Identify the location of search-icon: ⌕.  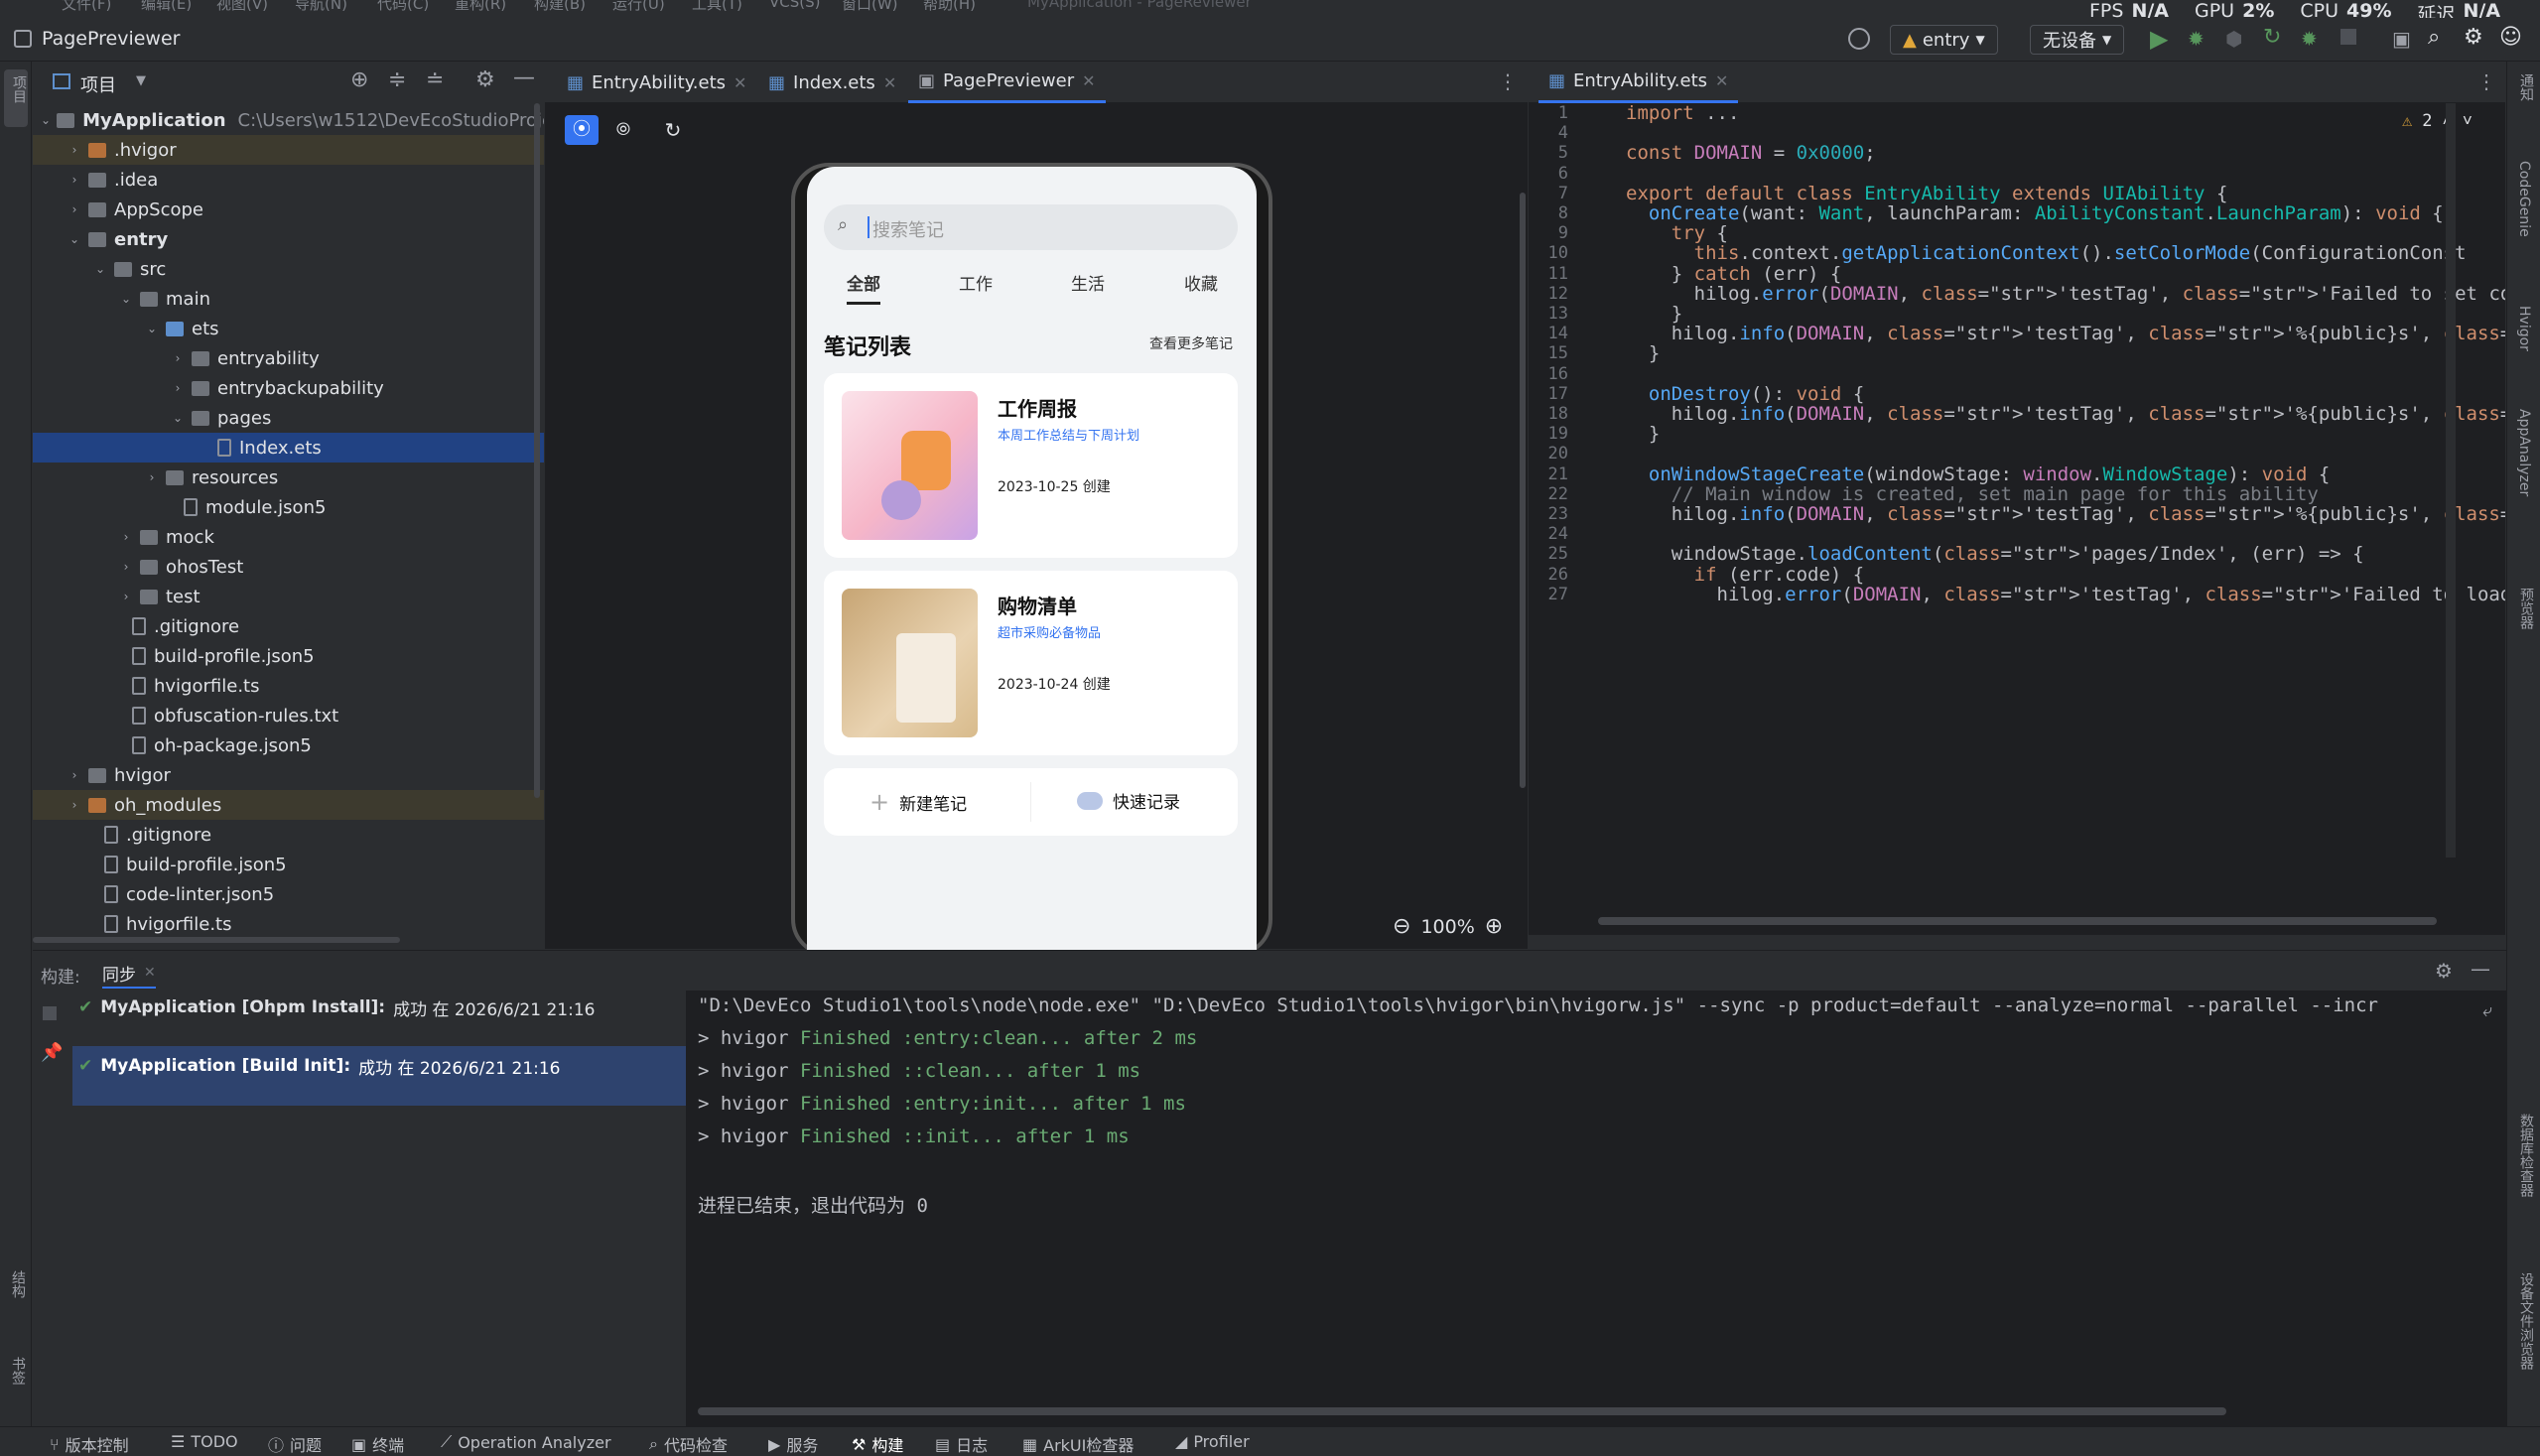
(2434, 37).